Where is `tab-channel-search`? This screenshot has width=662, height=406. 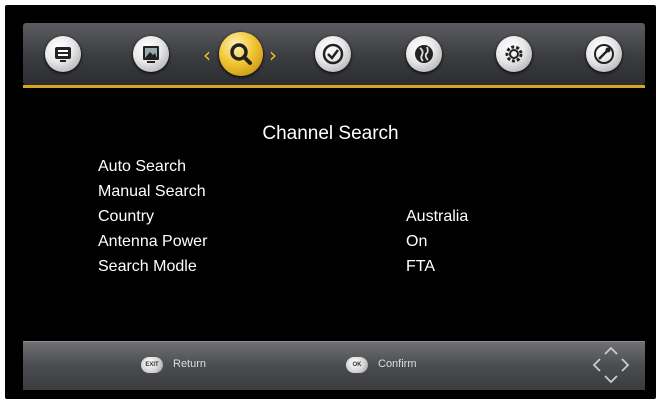
tab-channel-search is located at coordinates (241, 54).